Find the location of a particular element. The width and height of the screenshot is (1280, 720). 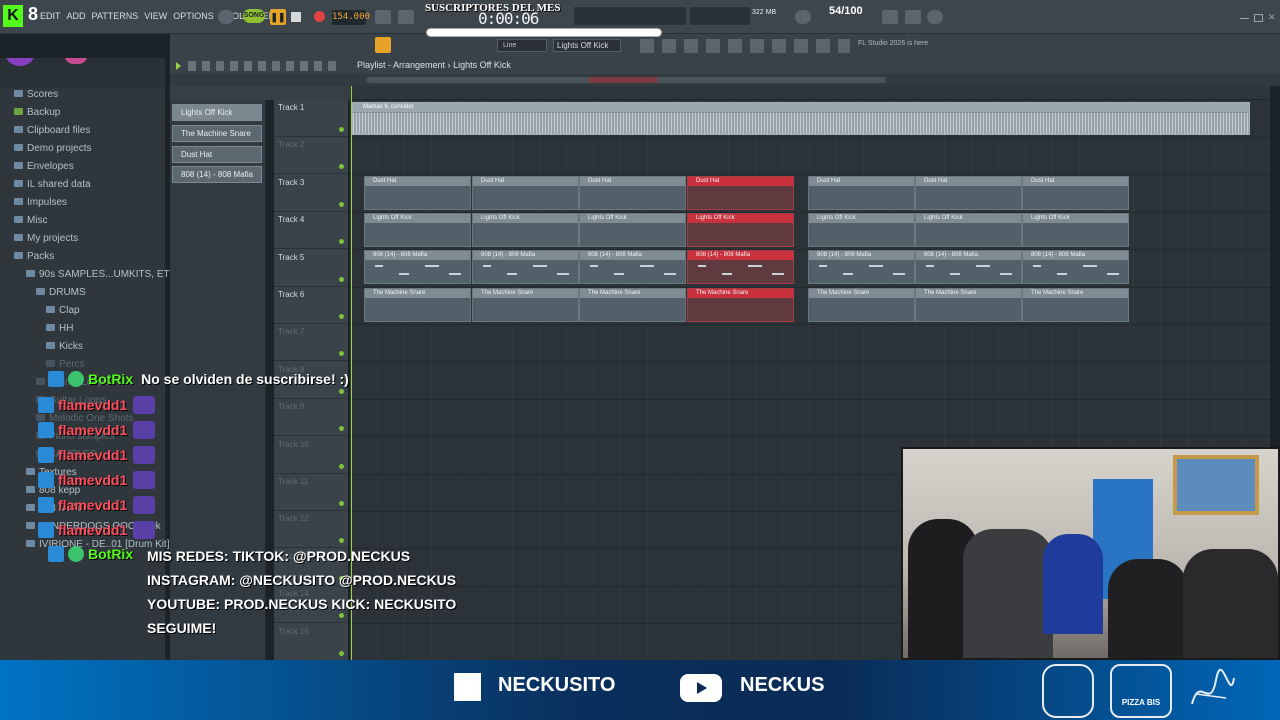

undo-history-icon is located at coordinates (803, 17).